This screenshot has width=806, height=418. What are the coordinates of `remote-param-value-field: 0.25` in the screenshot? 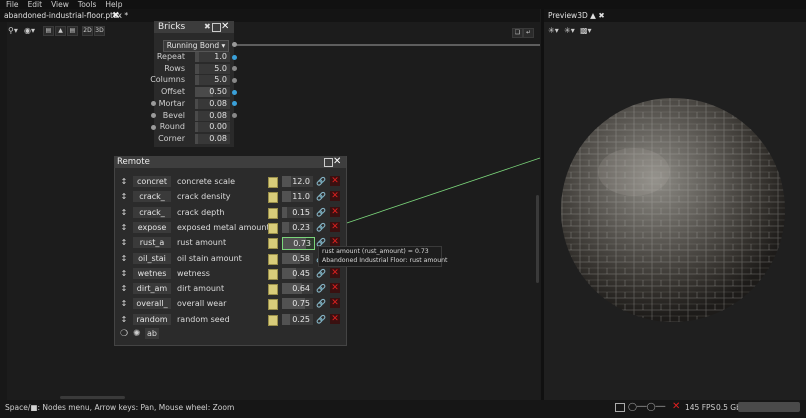 It's located at (297, 319).